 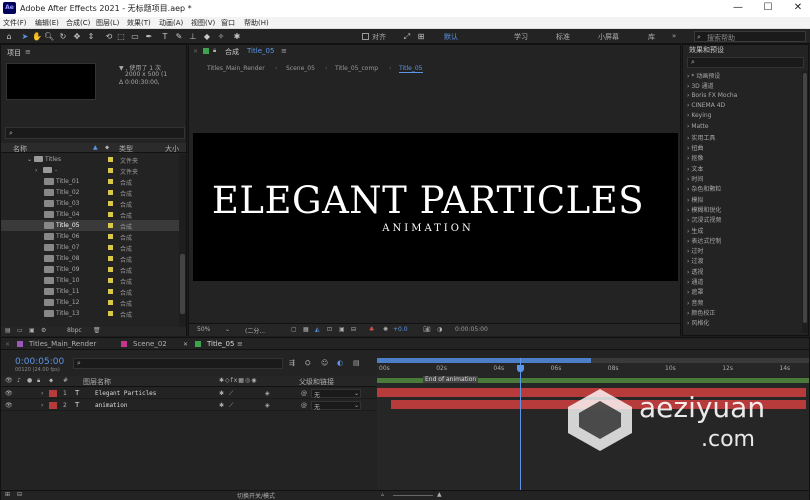 What do you see at coordinates (267, 393) in the screenshot?
I see `3d-layer-icon: ◈` at bounding box center [267, 393].